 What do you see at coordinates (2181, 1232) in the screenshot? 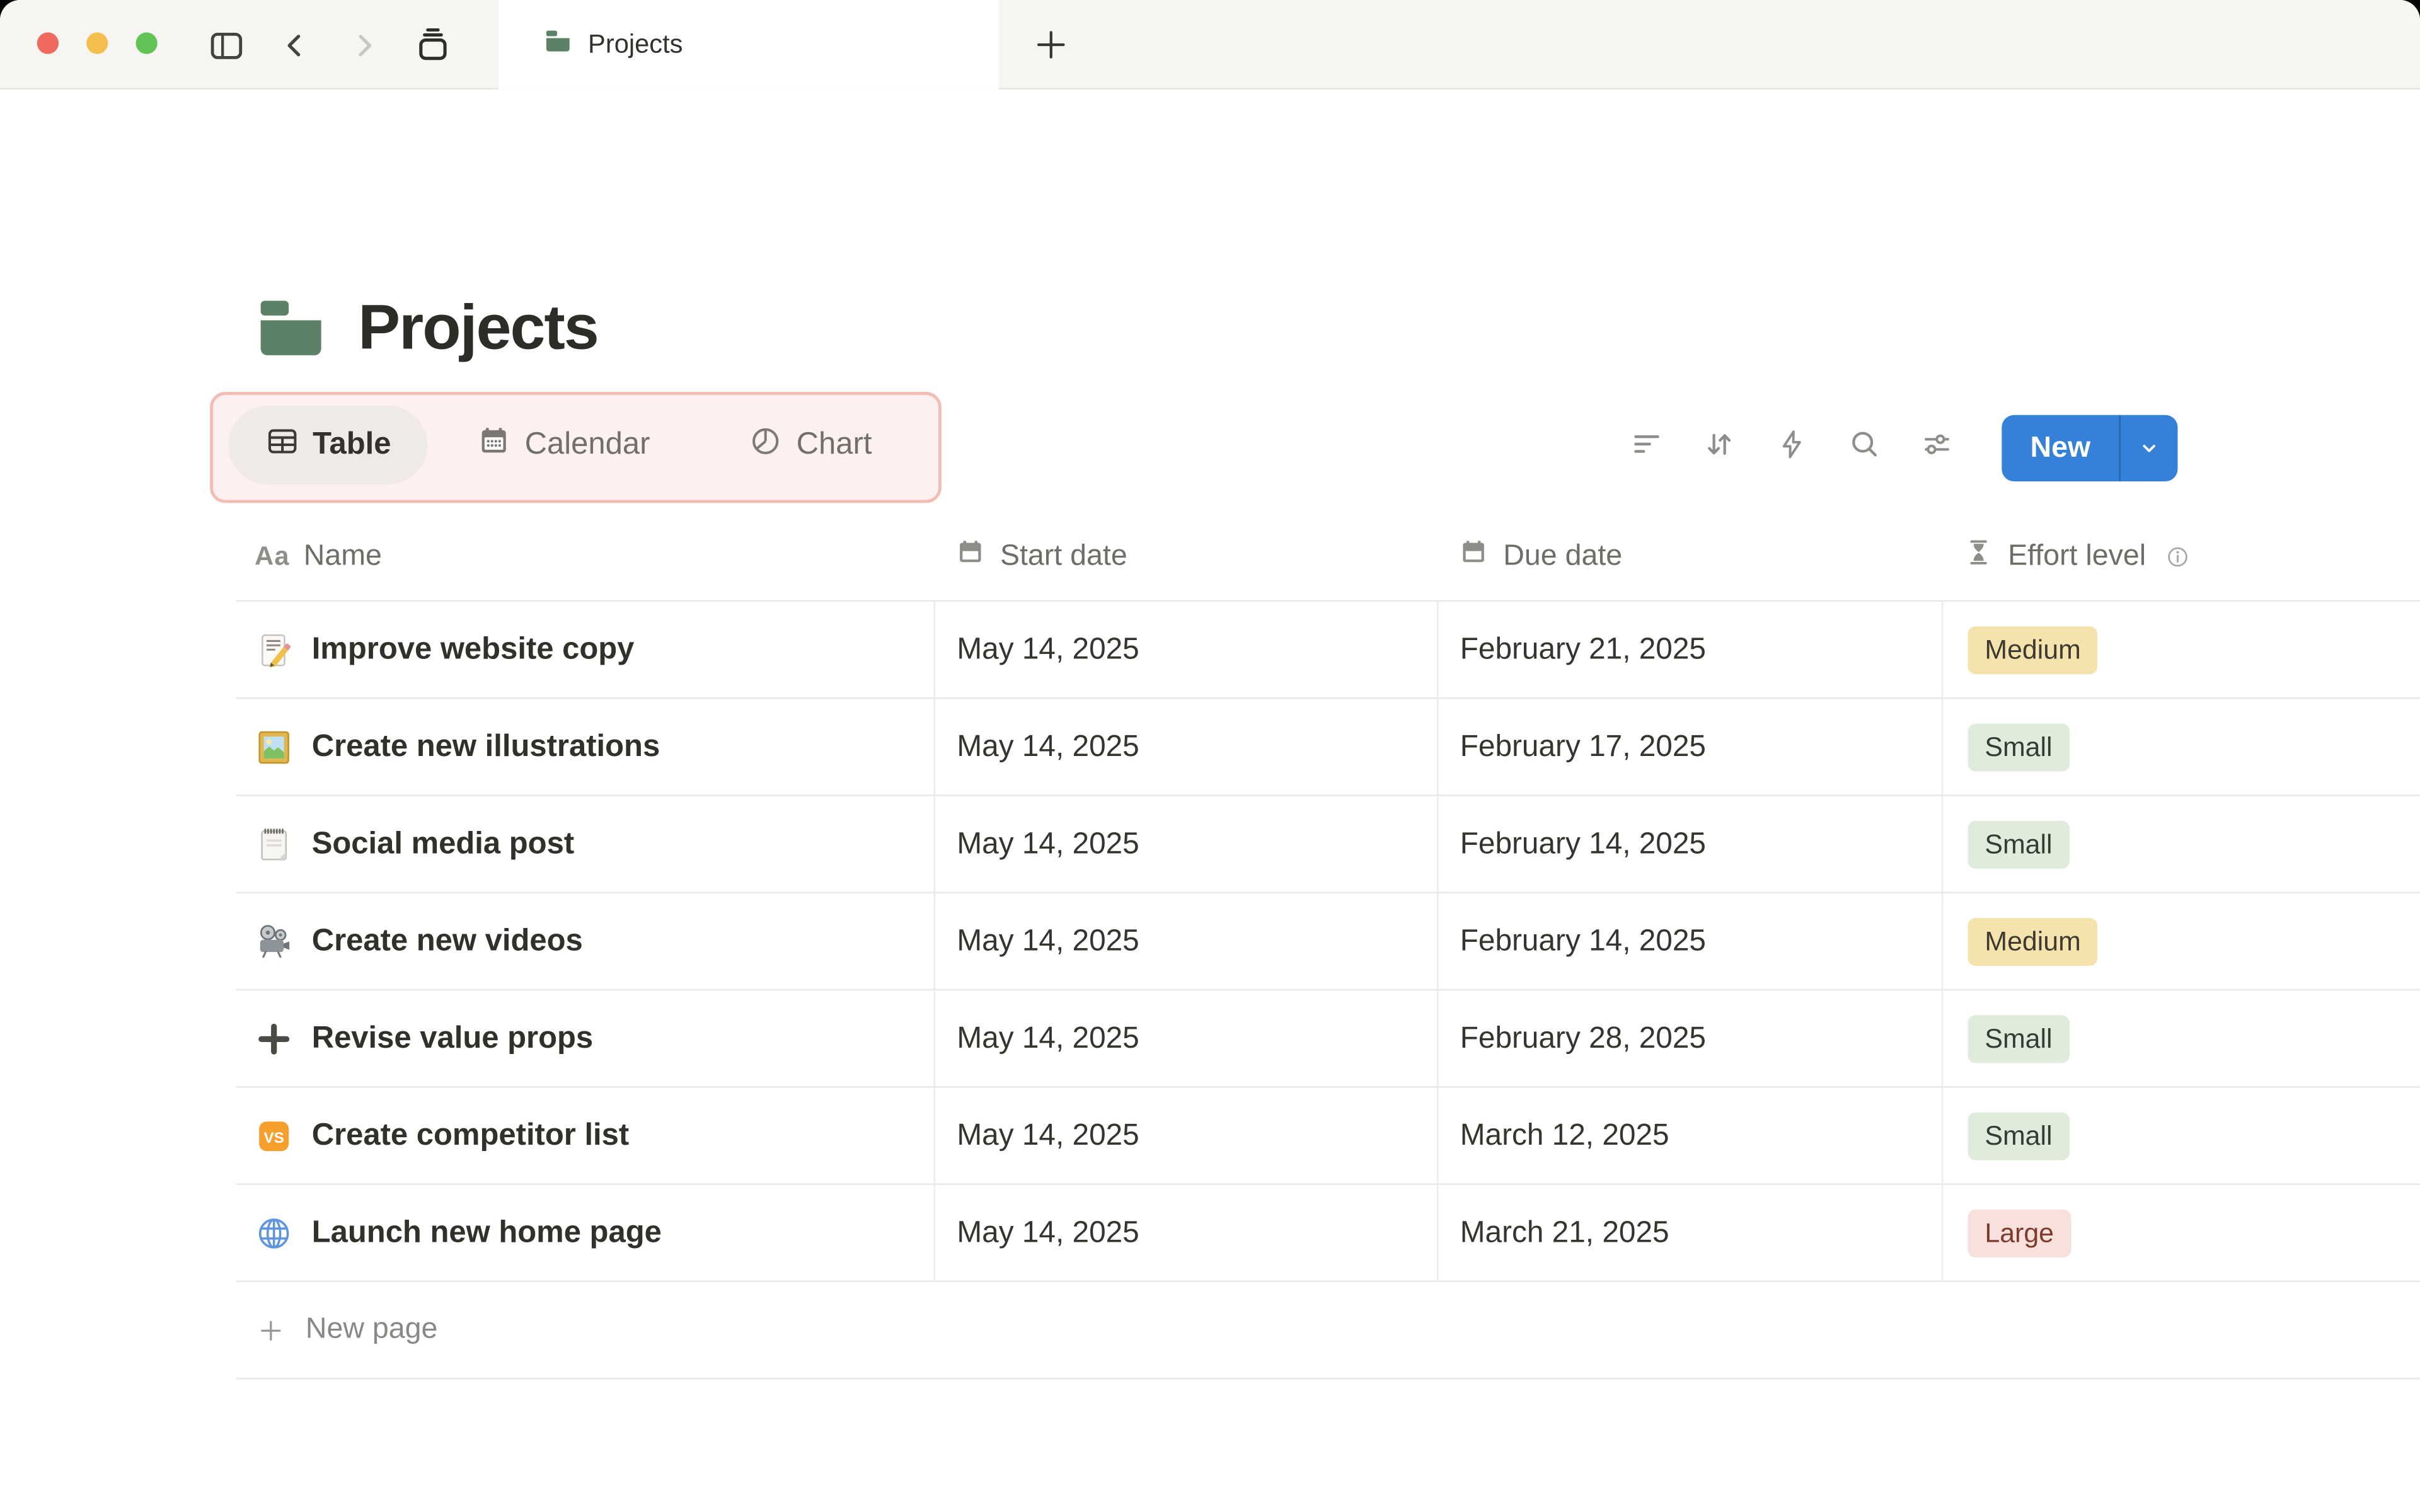
I see `cell-effort-level: Large` at bounding box center [2181, 1232].